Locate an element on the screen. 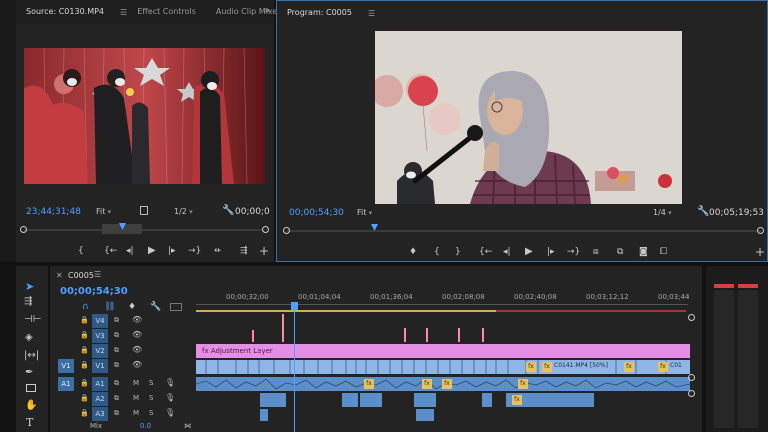  source-mark-in-icon: { is located at coordinates (81, 251).